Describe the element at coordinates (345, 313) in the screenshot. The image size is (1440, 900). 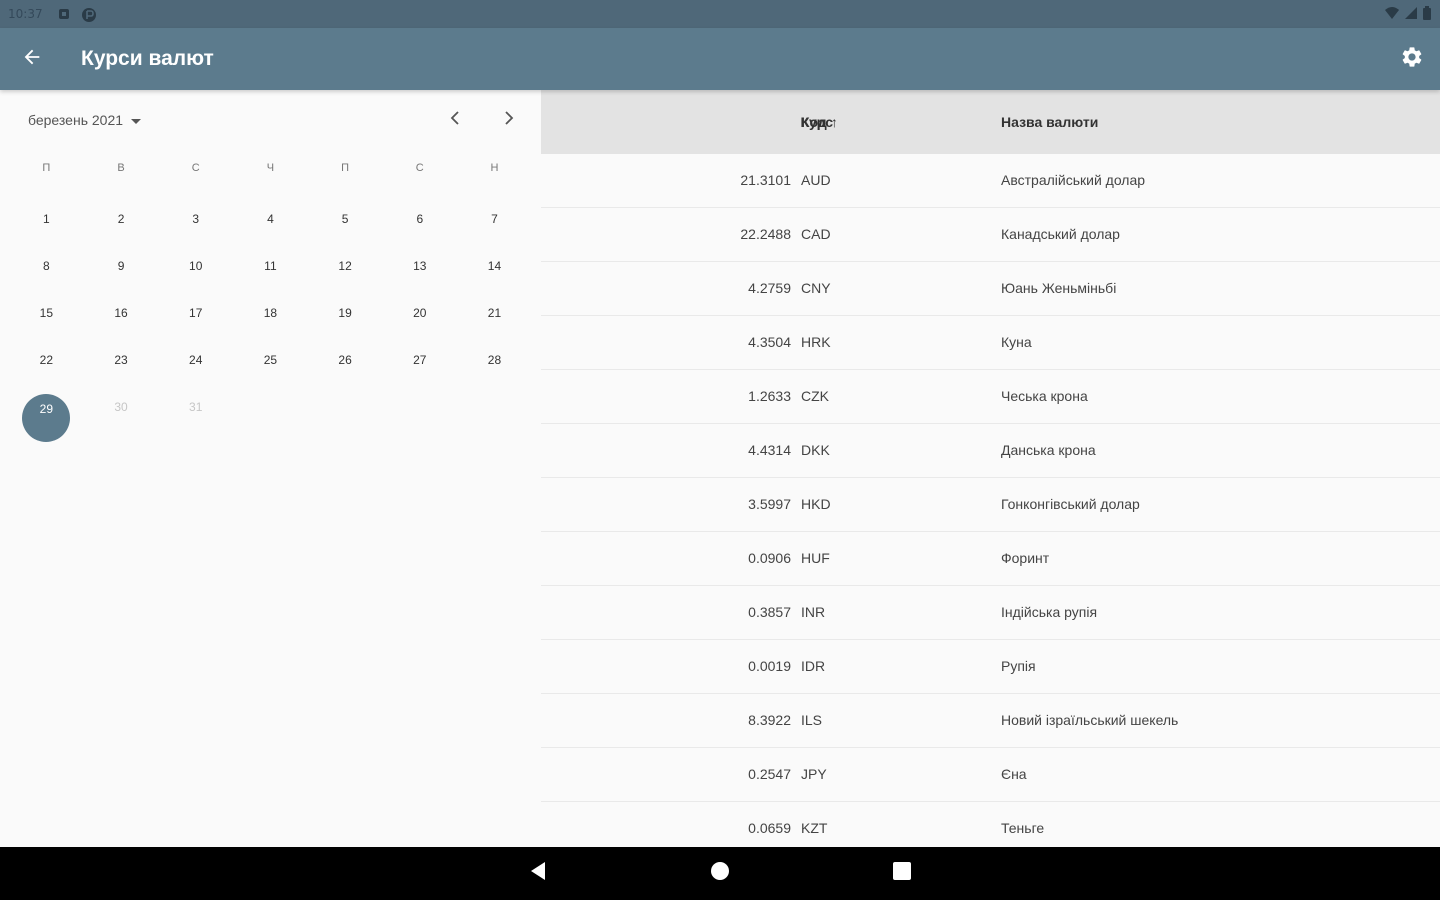
I see `calendar-day: 19` at that location.